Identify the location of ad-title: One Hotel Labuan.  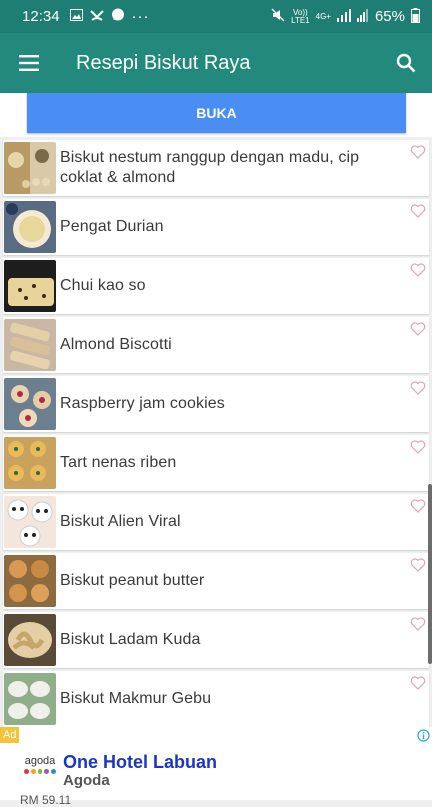
(140, 762).